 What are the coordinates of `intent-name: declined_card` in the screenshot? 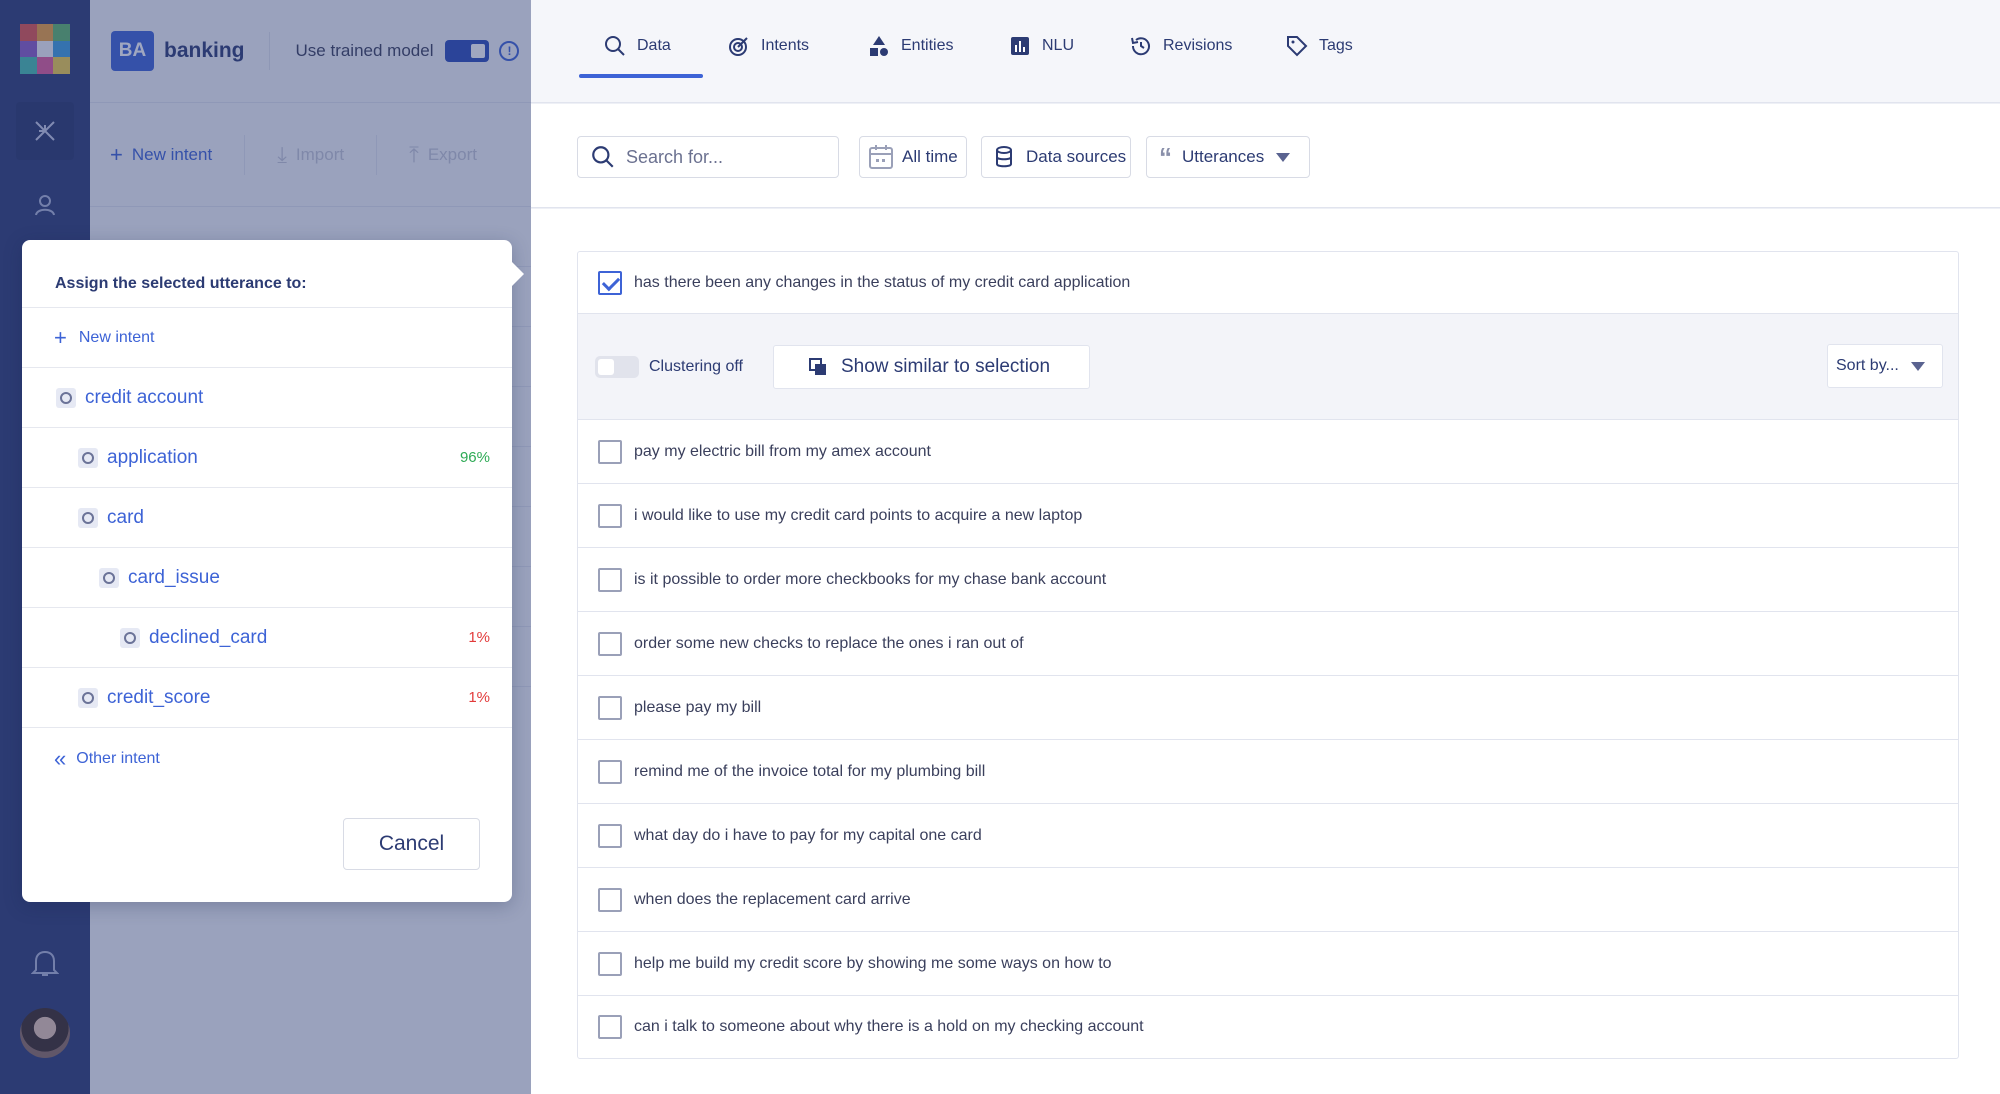 It's located at (208, 637).